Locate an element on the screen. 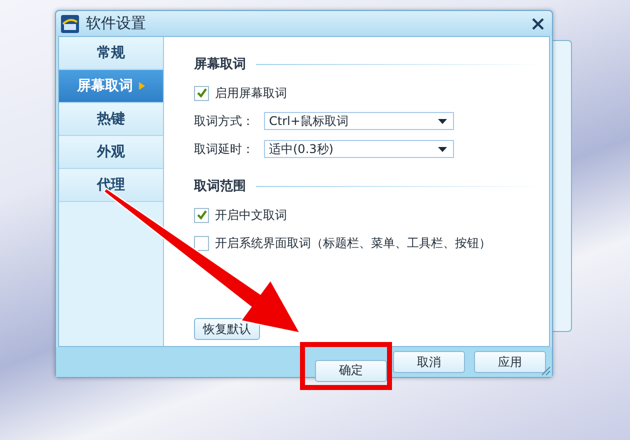 Image resolution: width=630 pixels, height=440 pixels. checkbox-label: 开启中文取词 is located at coordinates (251, 215).